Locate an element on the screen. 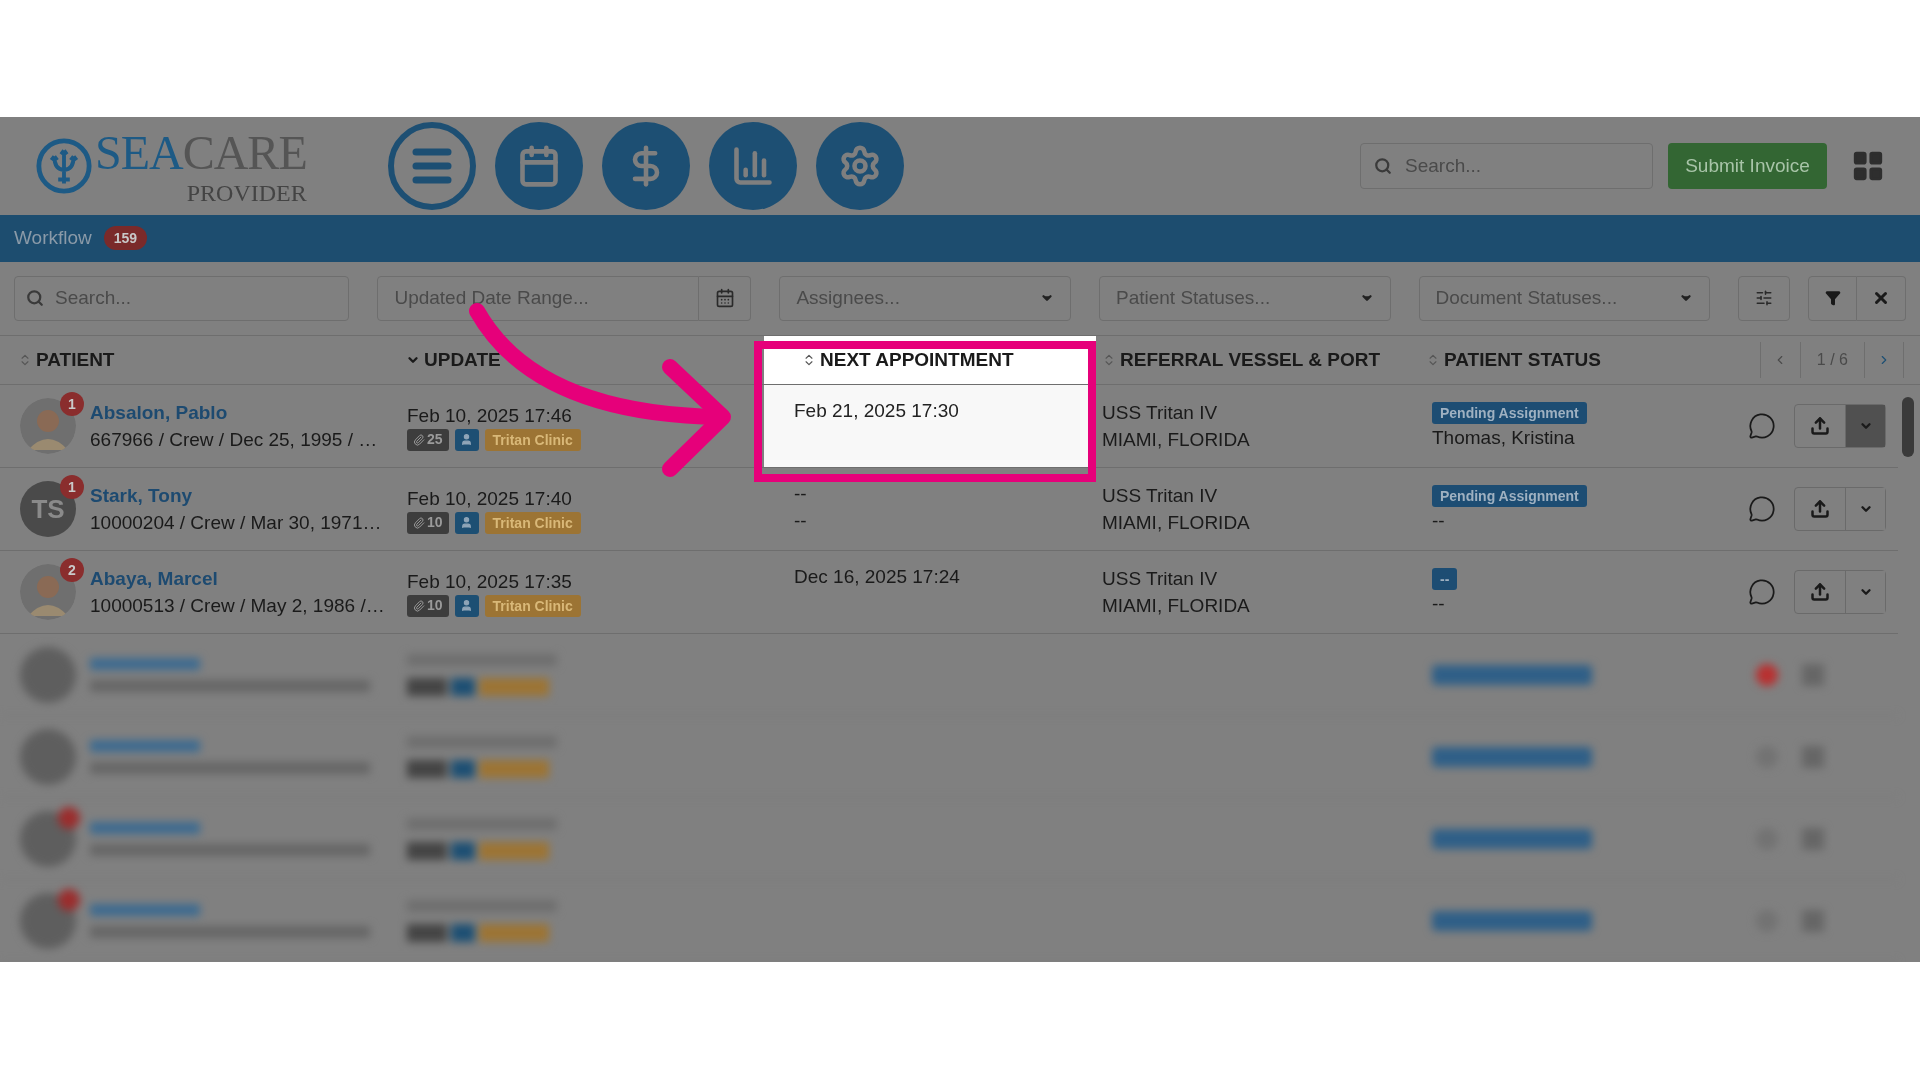  attachment-count-tag: 25 is located at coordinates (428, 439).